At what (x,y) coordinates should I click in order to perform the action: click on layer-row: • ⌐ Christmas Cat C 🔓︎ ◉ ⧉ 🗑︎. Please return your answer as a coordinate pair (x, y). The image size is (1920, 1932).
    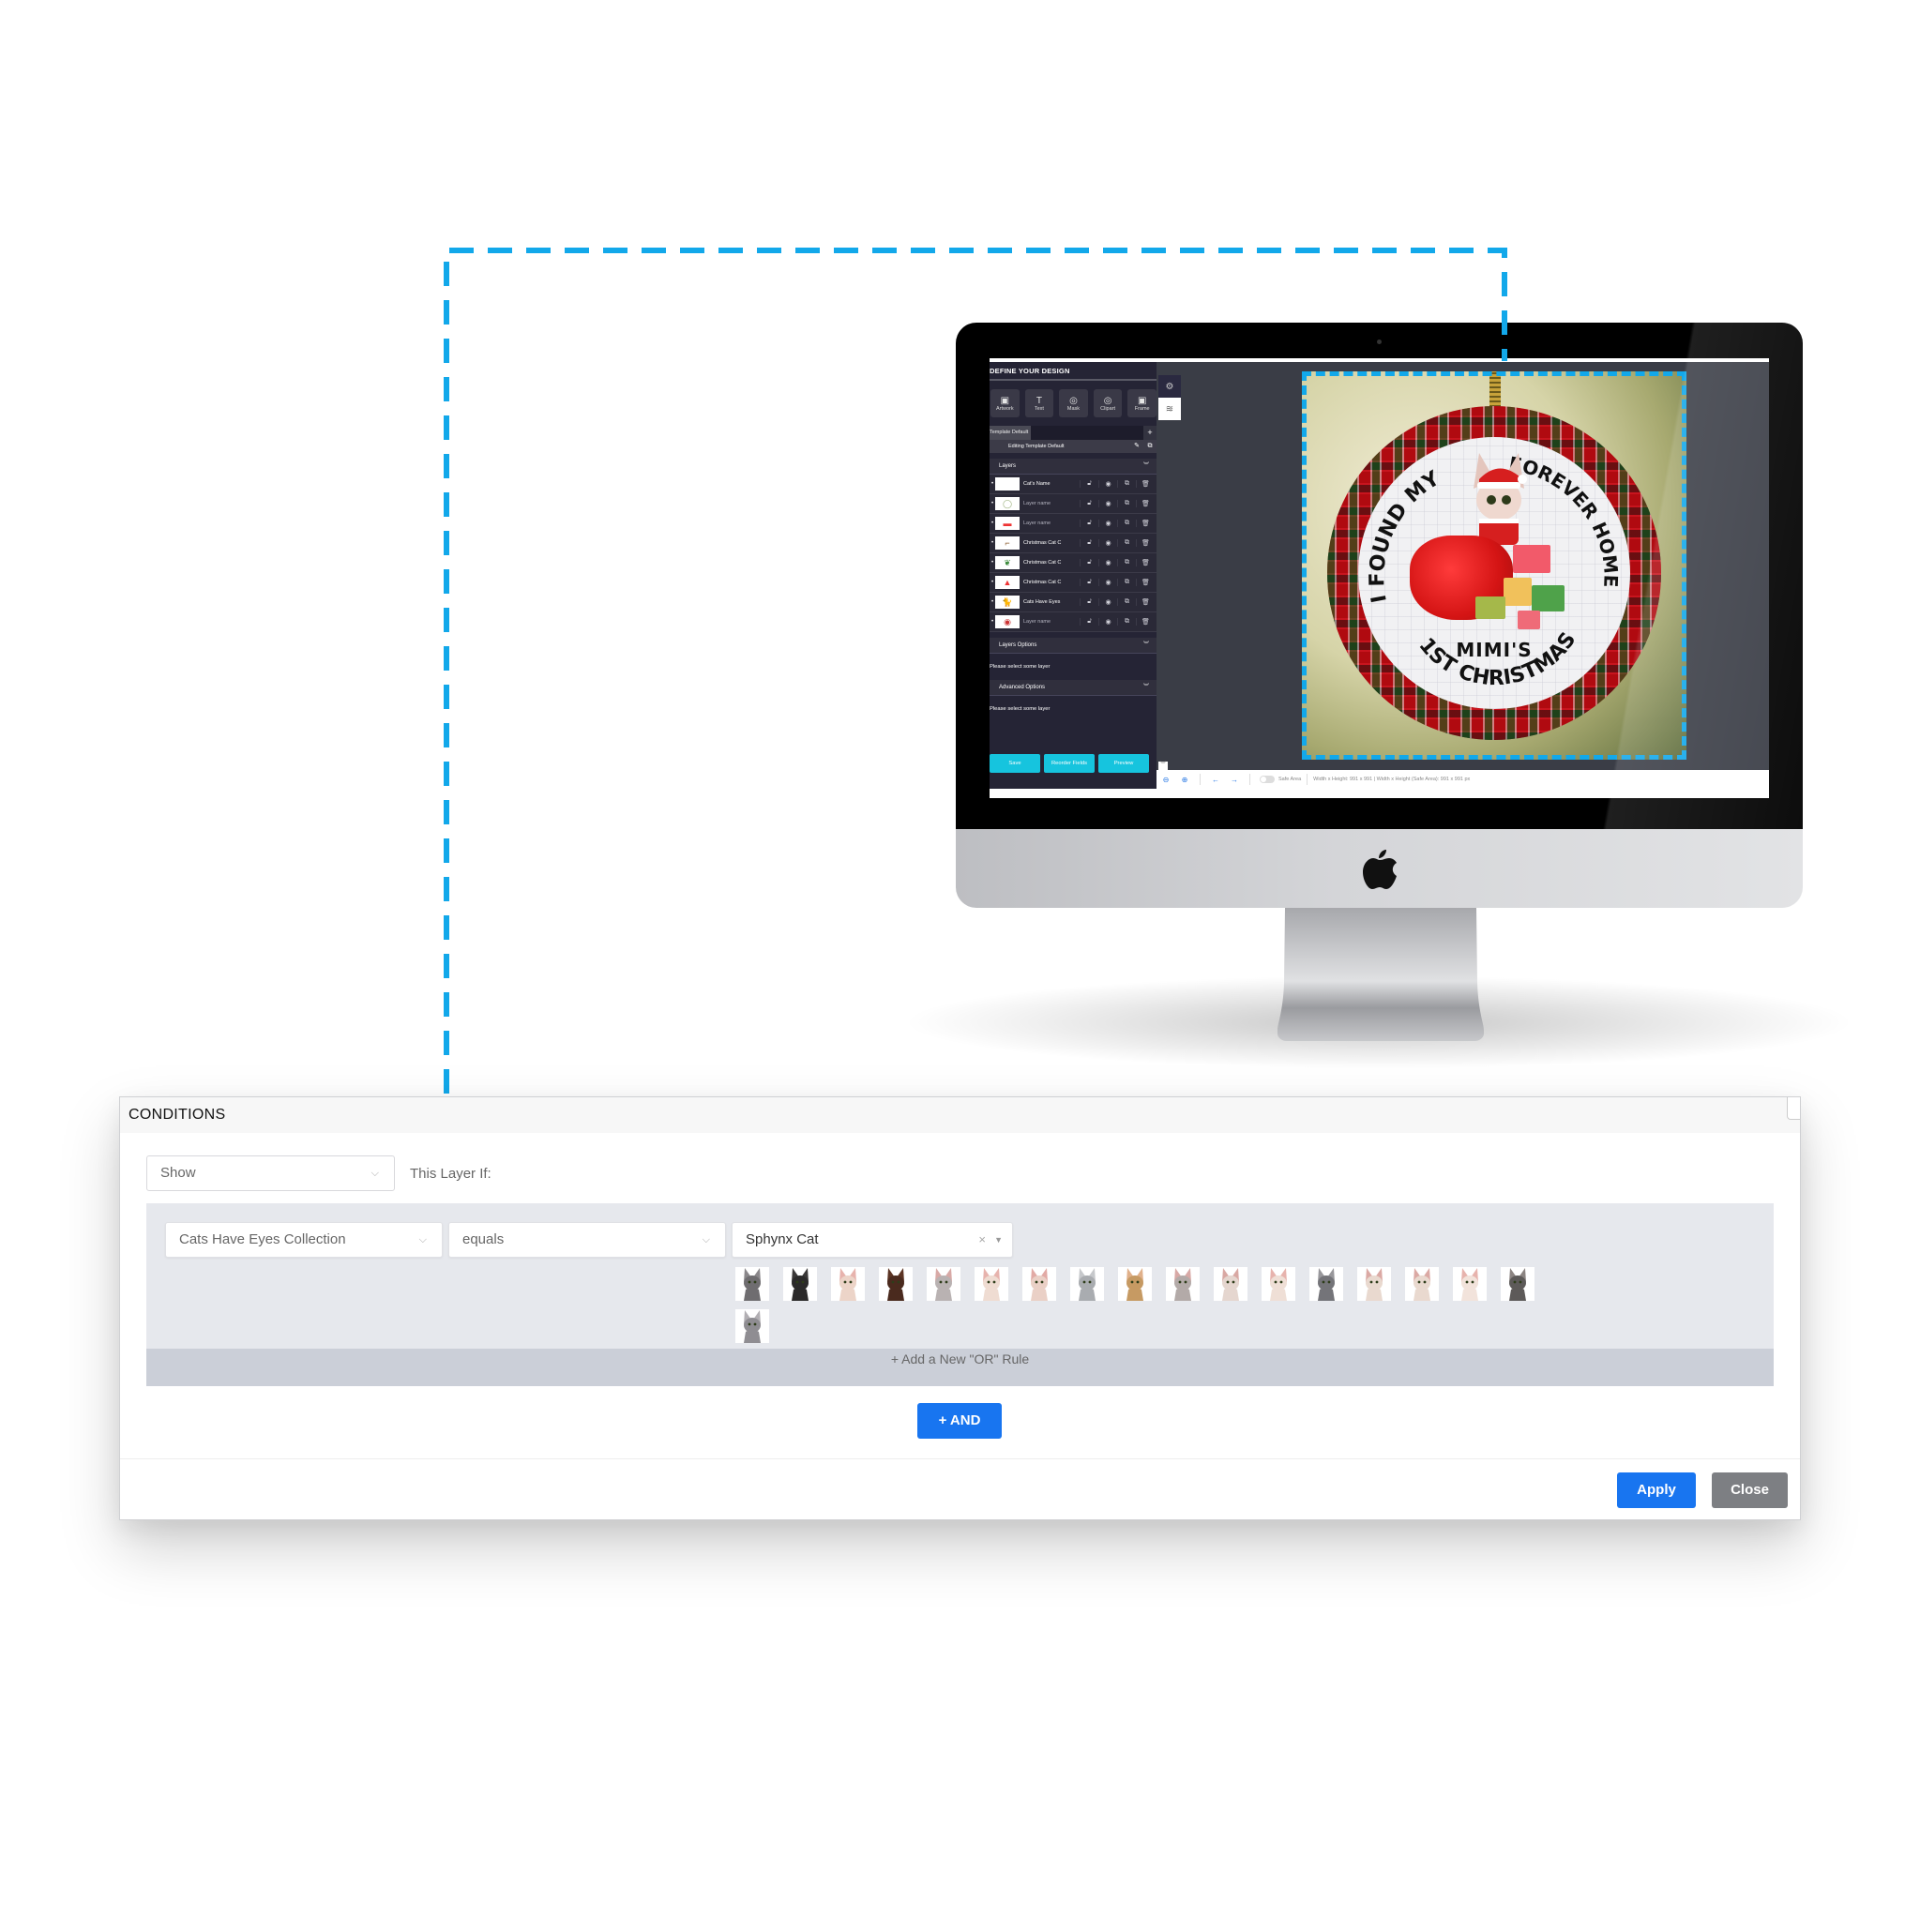
    Looking at the image, I should click on (1073, 543).